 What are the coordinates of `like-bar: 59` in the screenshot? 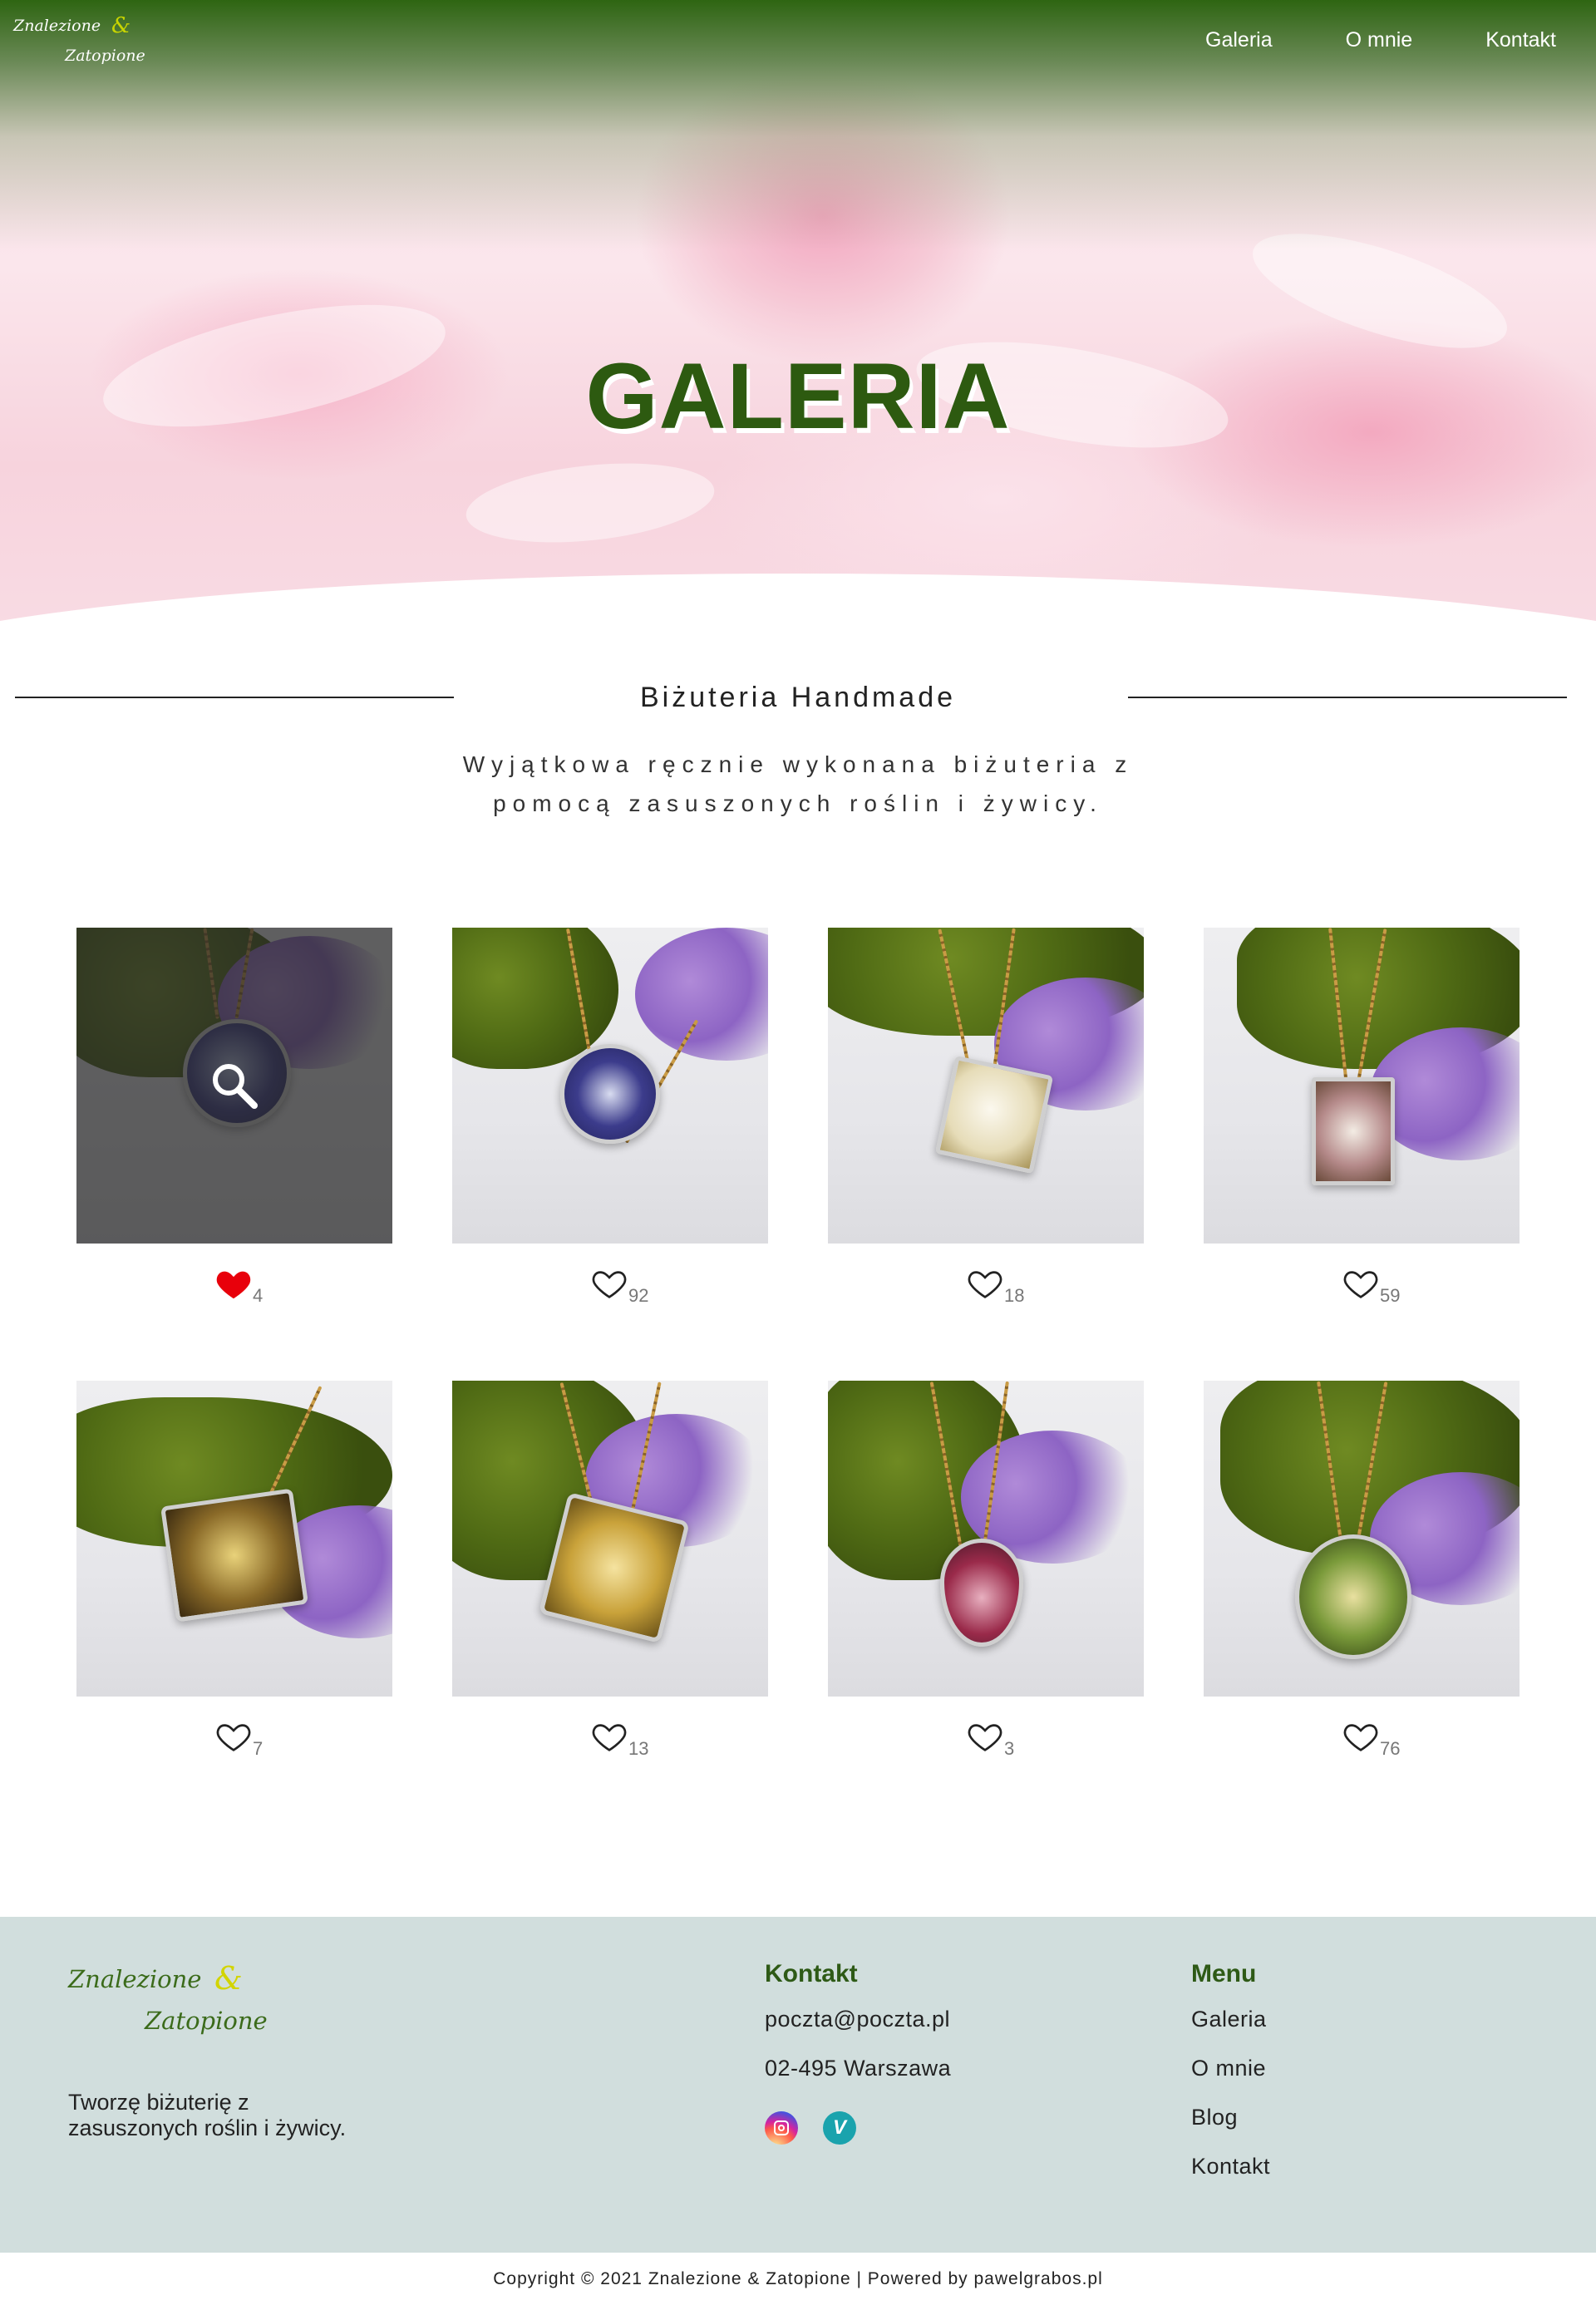 It's located at (1362, 1275).